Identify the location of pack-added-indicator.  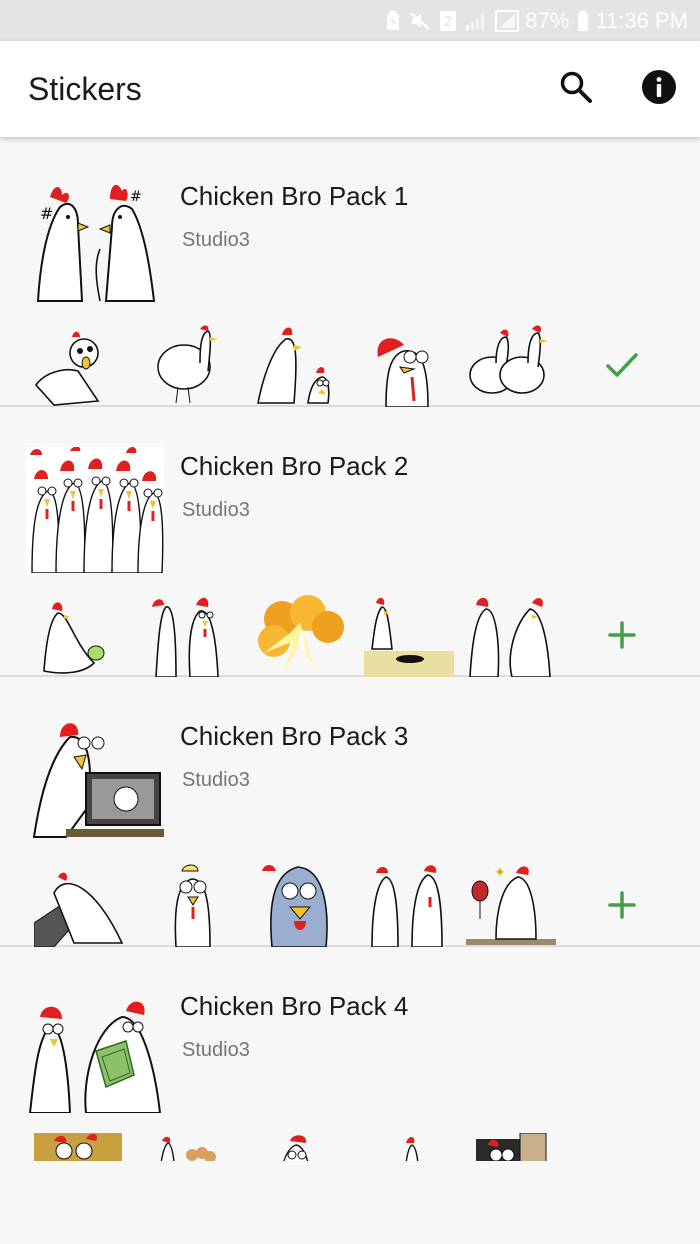
(622, 367).